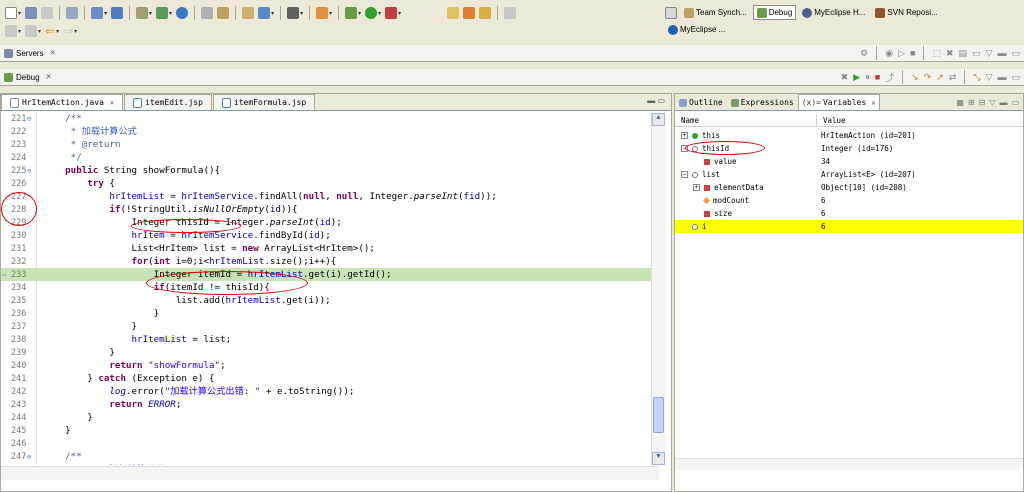 Image resolution: width=1024 pixels, height=492 pixels. I want to click on tab-itemformula-jsp: itemFormula.jsp, so click(264, 102).